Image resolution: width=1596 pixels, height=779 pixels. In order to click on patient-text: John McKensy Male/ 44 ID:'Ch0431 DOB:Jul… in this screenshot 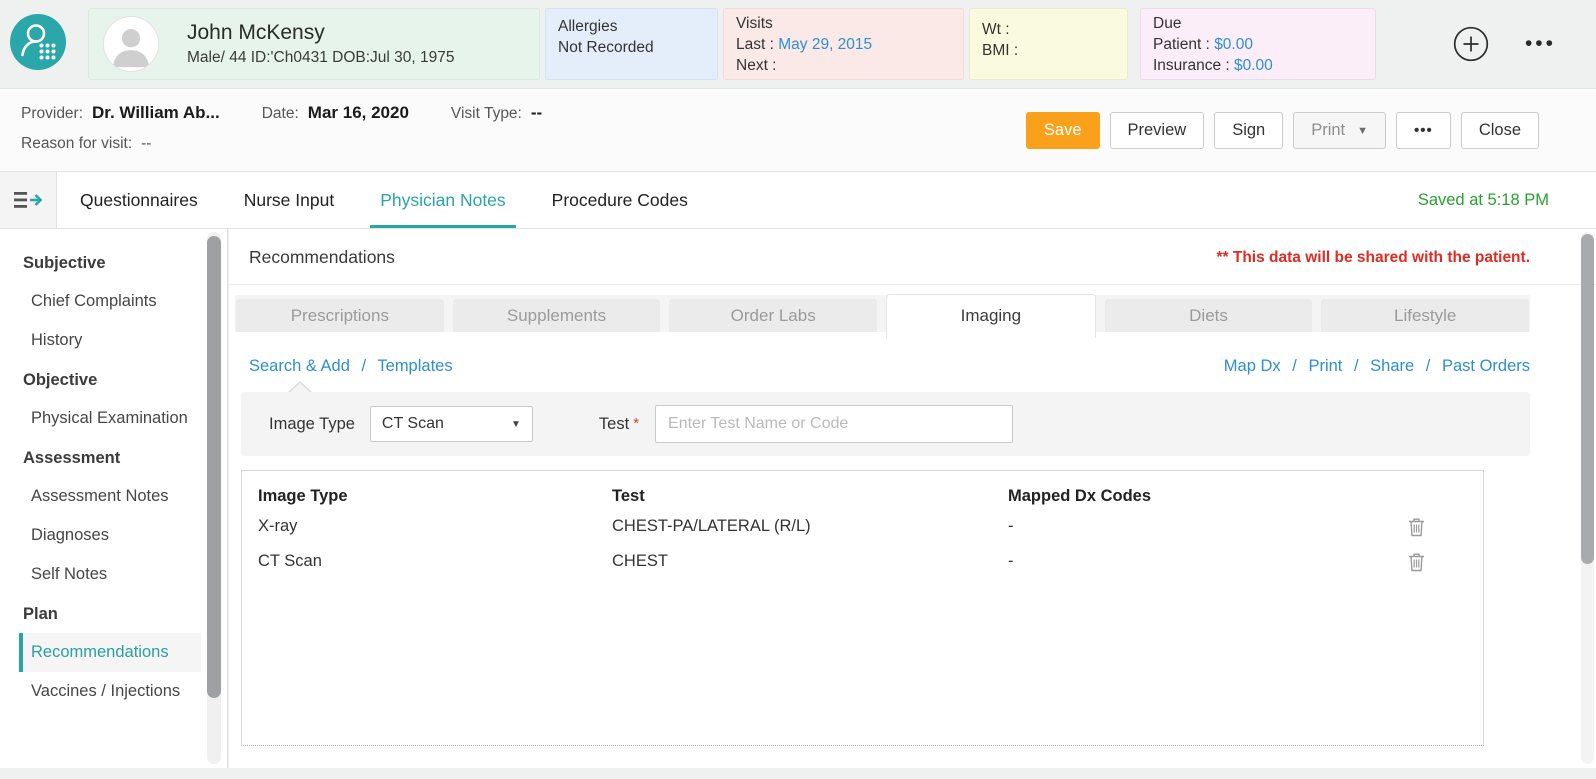, I will do `click(320, 44)`.